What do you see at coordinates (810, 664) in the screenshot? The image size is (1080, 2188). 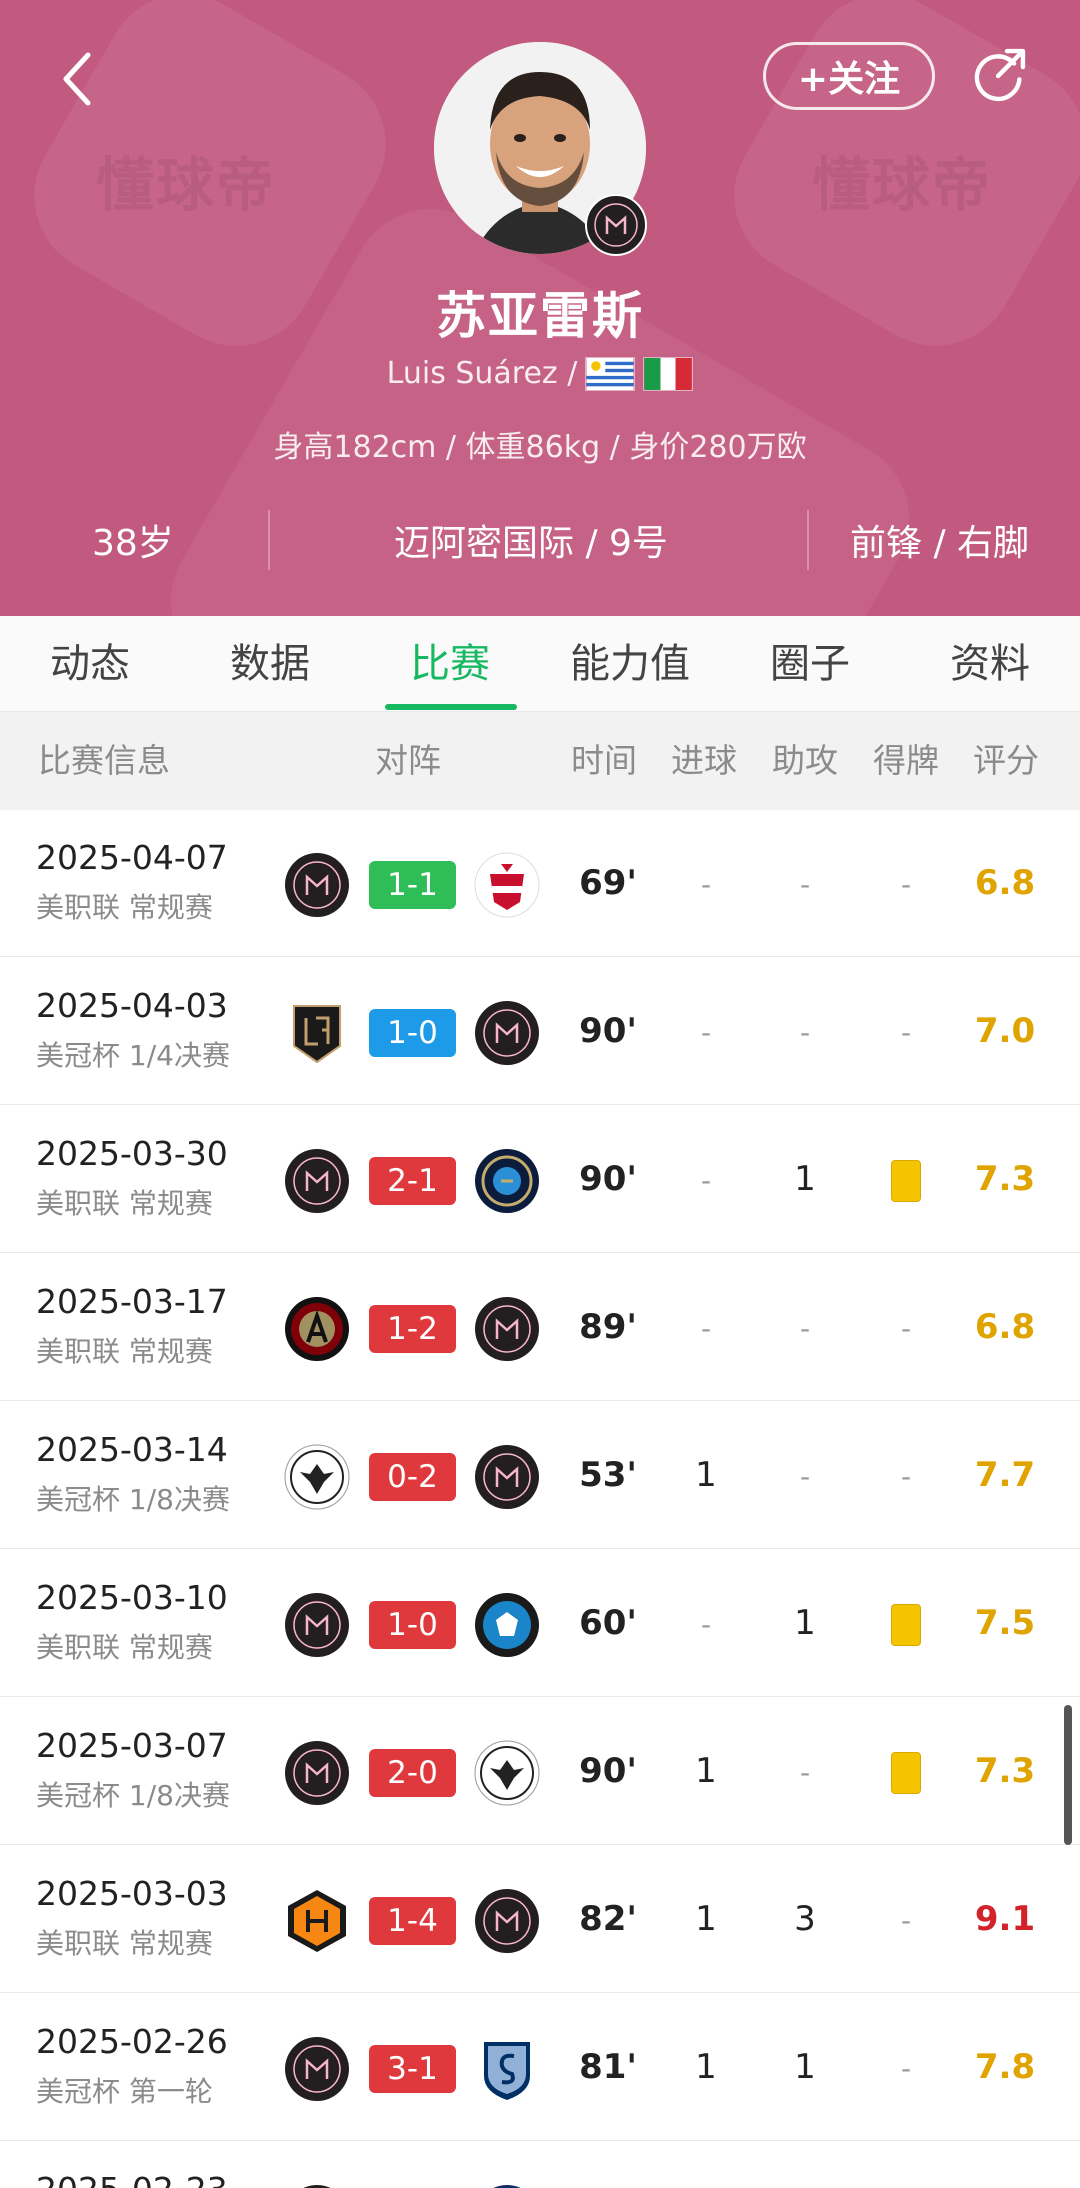 I see `tab-community: 圈子` at bounding box center [810, 664].